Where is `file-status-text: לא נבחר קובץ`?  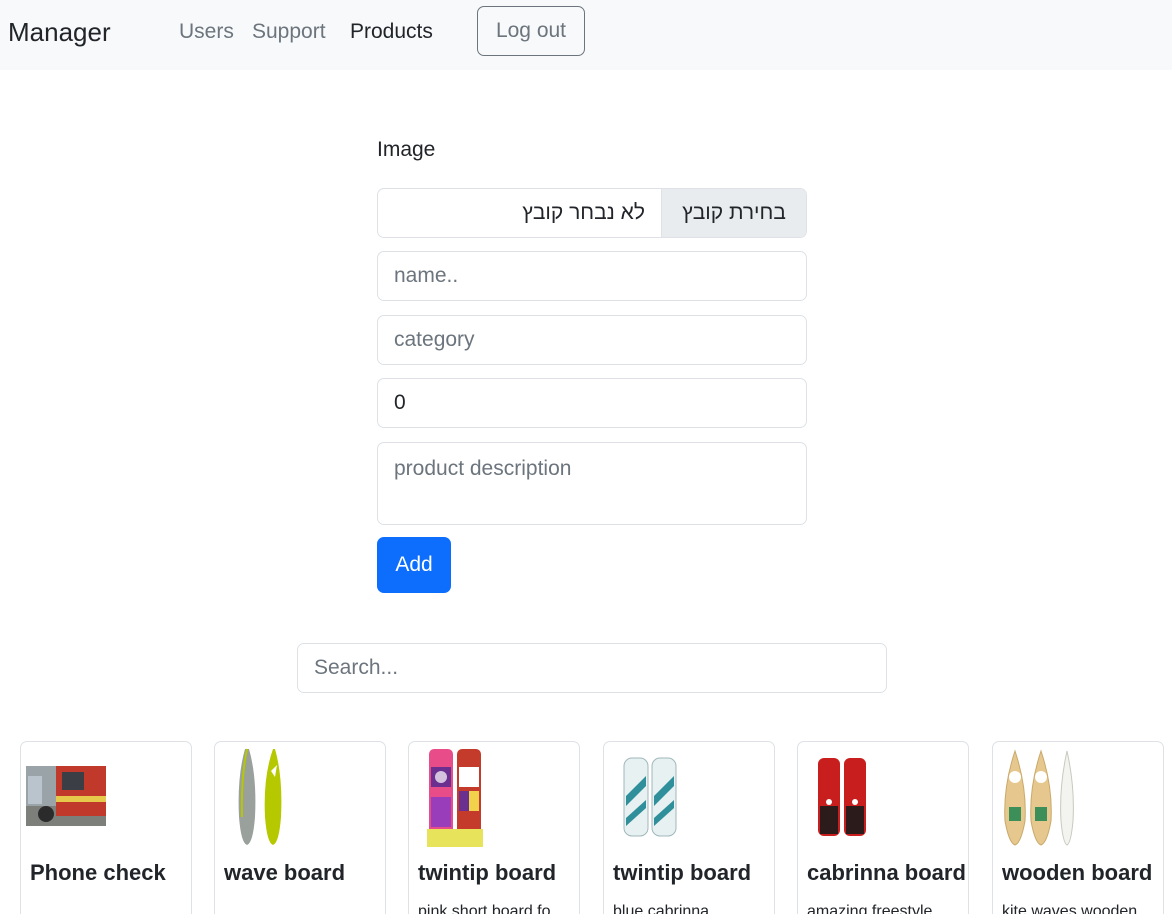
file-status-text: לא נבחר קובץ is located at coordinates (583, 212).